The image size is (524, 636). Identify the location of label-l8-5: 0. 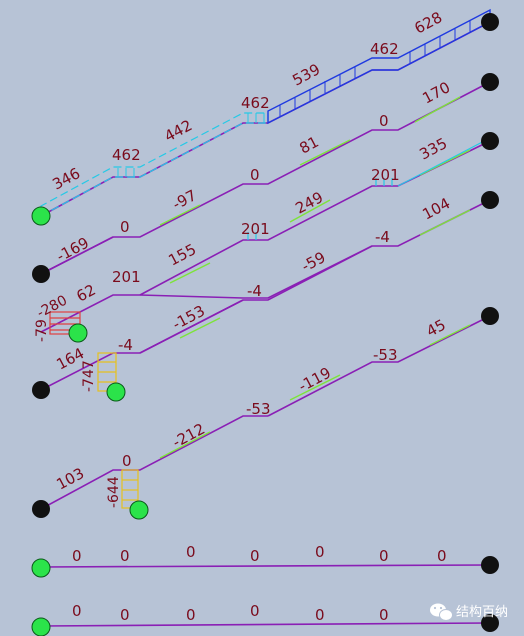
(384, 615).